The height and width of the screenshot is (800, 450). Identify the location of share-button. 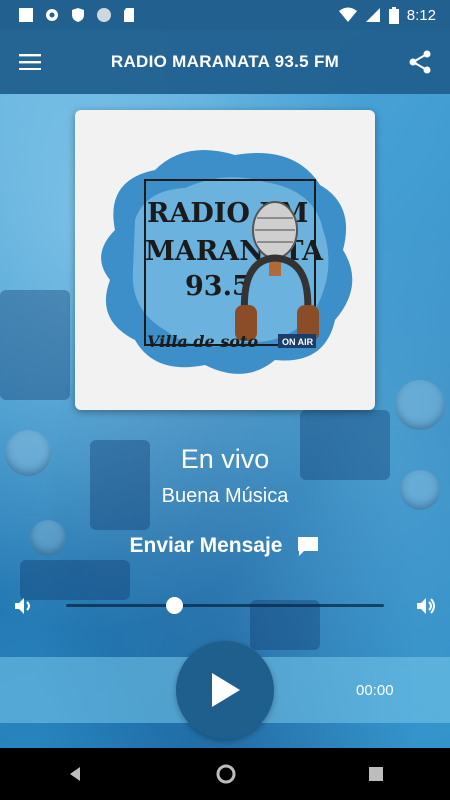
(420, 62).